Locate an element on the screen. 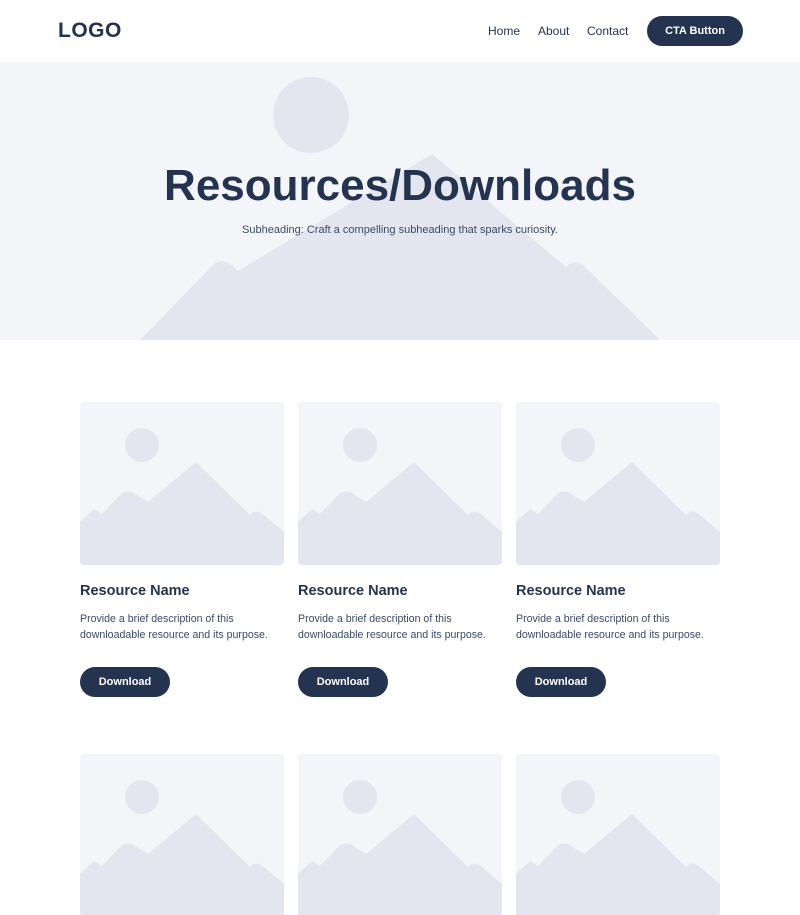 The width and height of the screenshot is (800, 915). nav-link-home: Home is located at coordinates (504, 31).